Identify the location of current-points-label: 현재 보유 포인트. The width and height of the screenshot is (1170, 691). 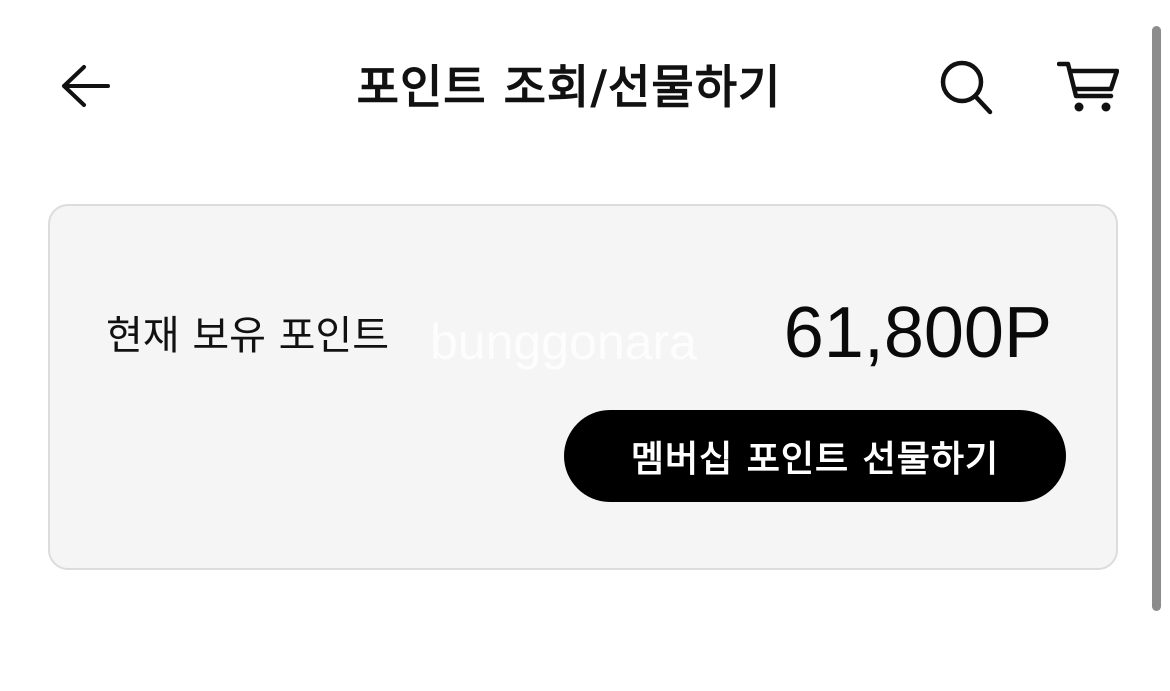
(248, 336).